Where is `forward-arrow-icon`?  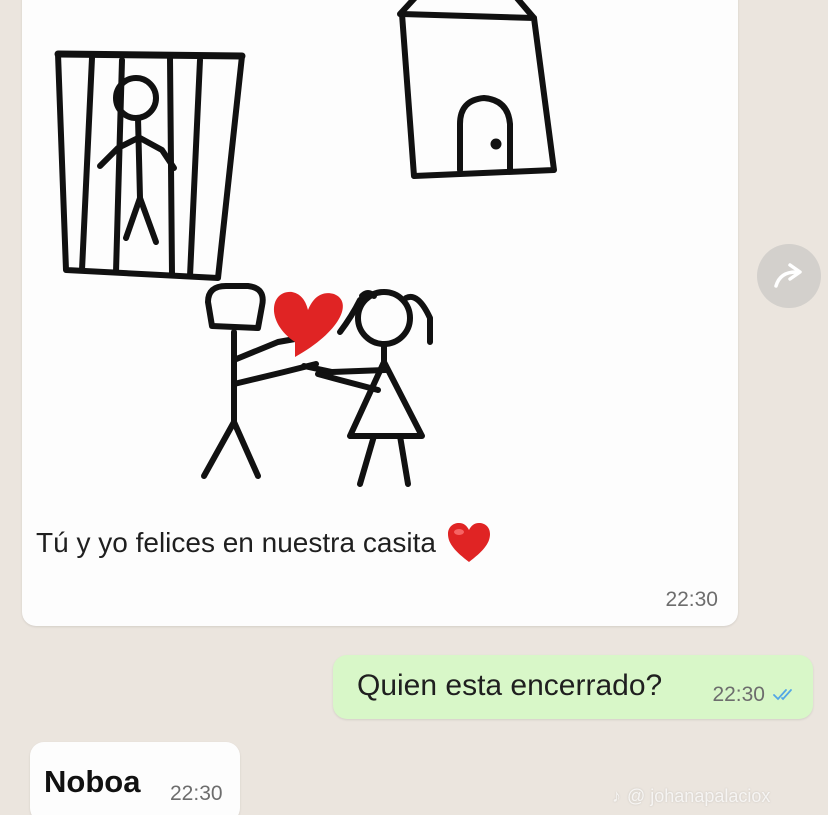 forward-arrow-icon is located at coordinates (788, 275).